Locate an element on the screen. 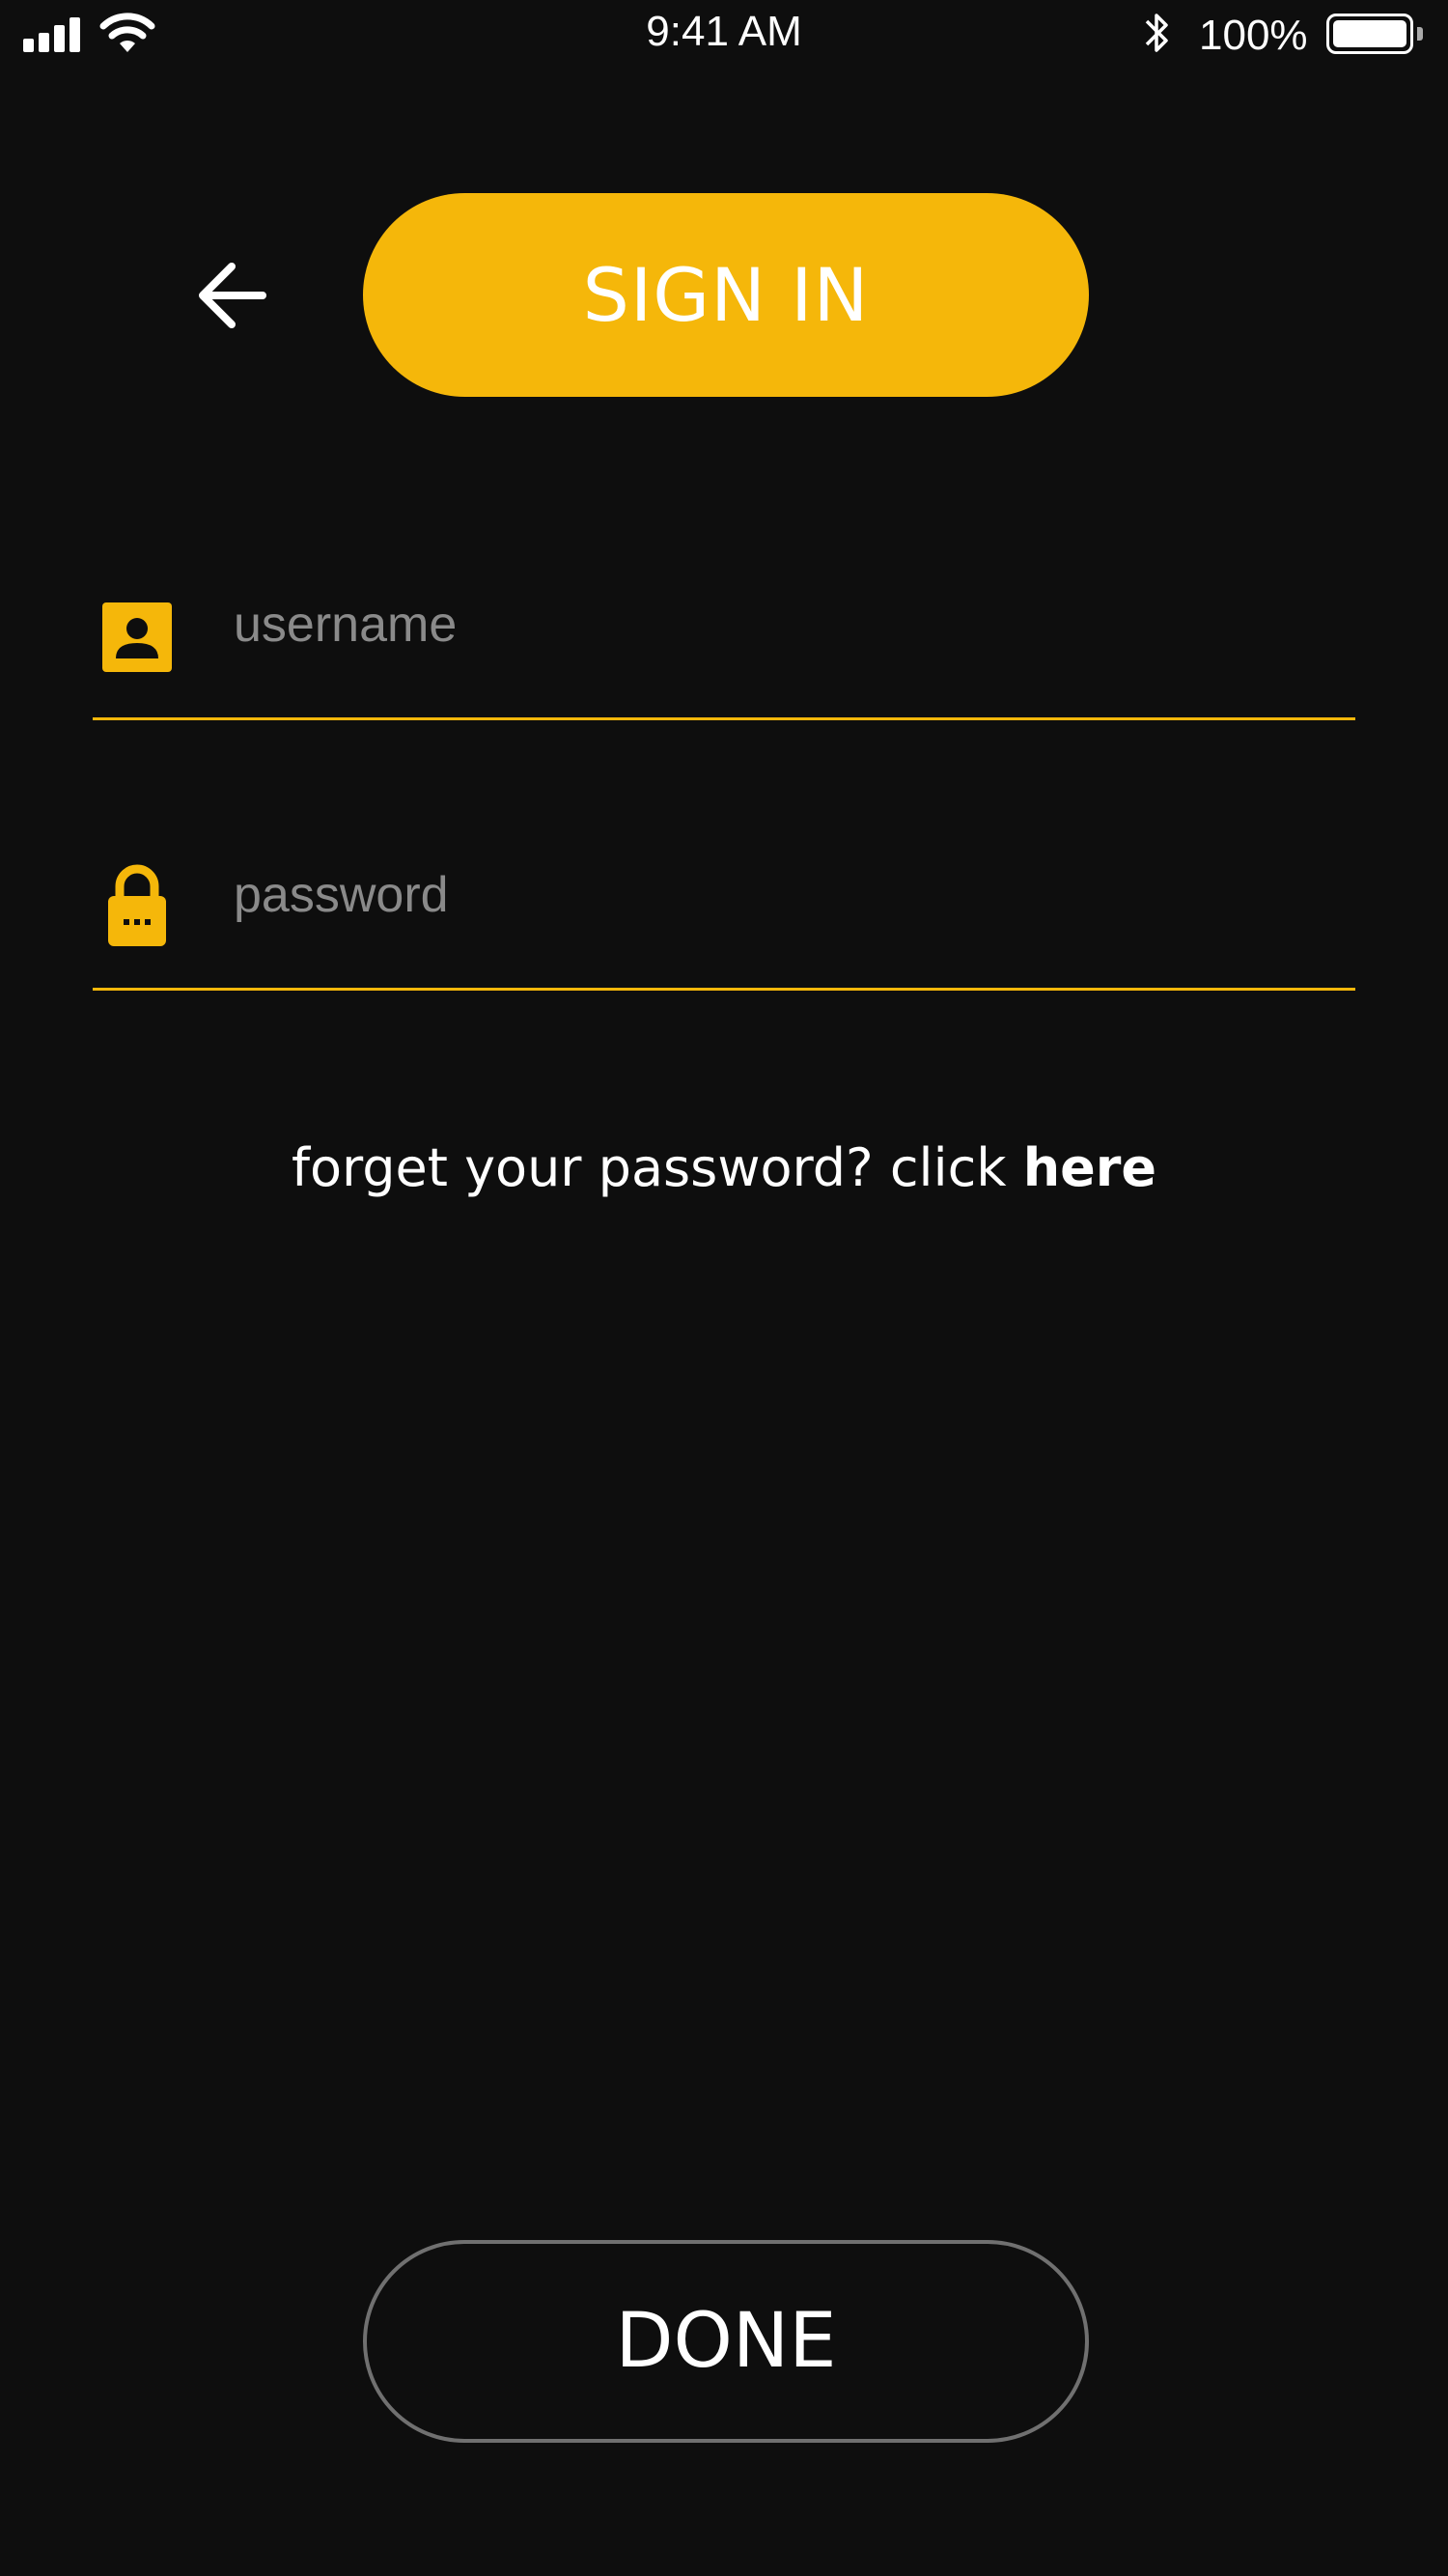 Image resolution: width=1448 pixels, height=2576 pixels. forgot-password-link: here is located at coordinates (1090, 1168).